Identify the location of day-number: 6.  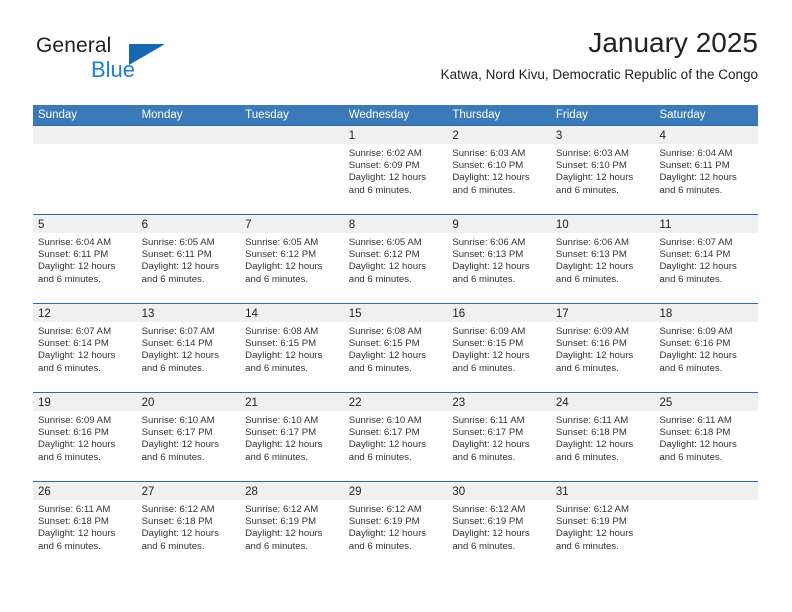
(144, 225).